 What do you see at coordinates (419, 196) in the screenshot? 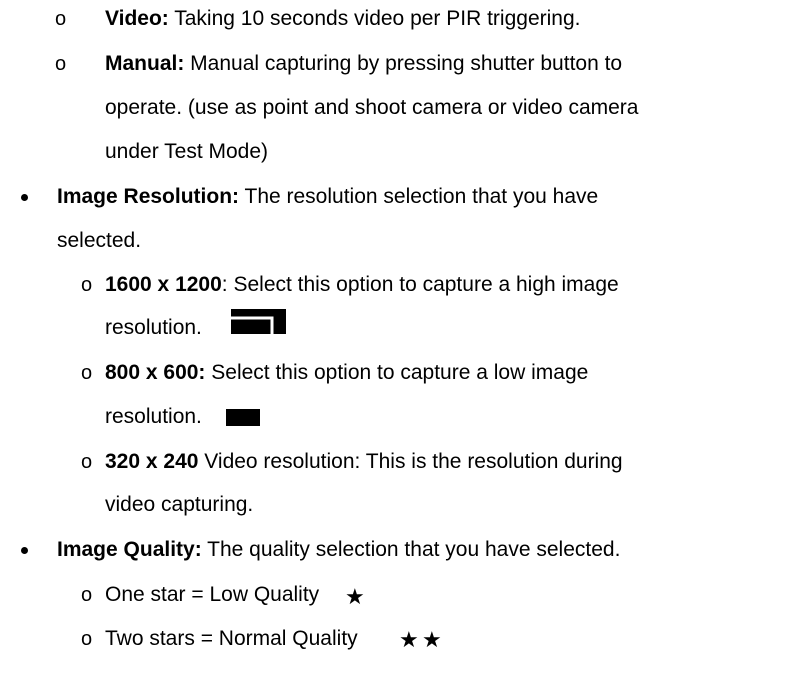
I see `image-resolution-text-line1: The resolution selection that you have` at bounding box center [419, 196].